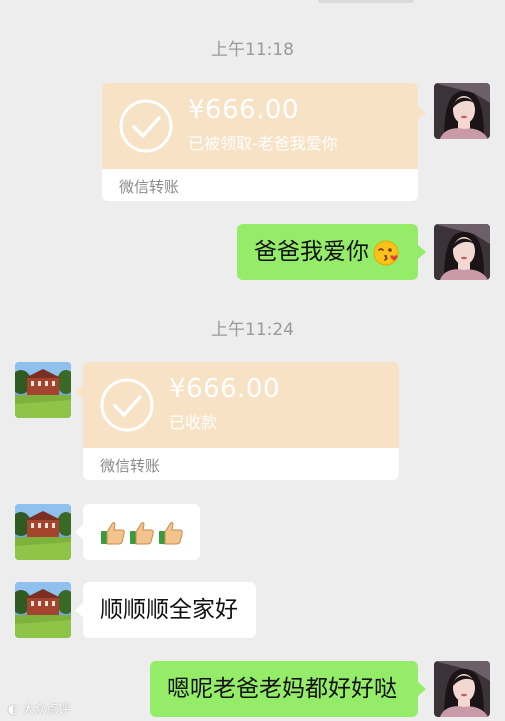 The width and height of the screenshot is (505, 721). Describe the element at coordinates (13, 709) in the screenshot. I see `weibo-icon: ◐` at that location.